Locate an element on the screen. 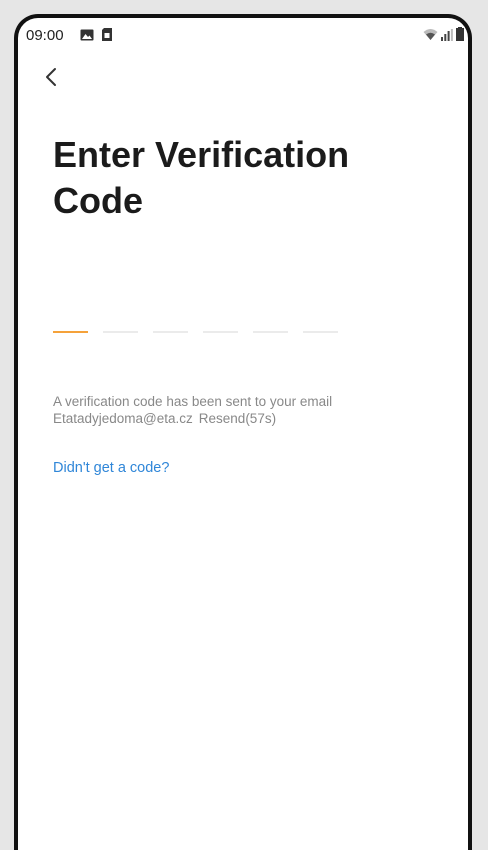  status-icons-left is located at coordinates (96, 37).